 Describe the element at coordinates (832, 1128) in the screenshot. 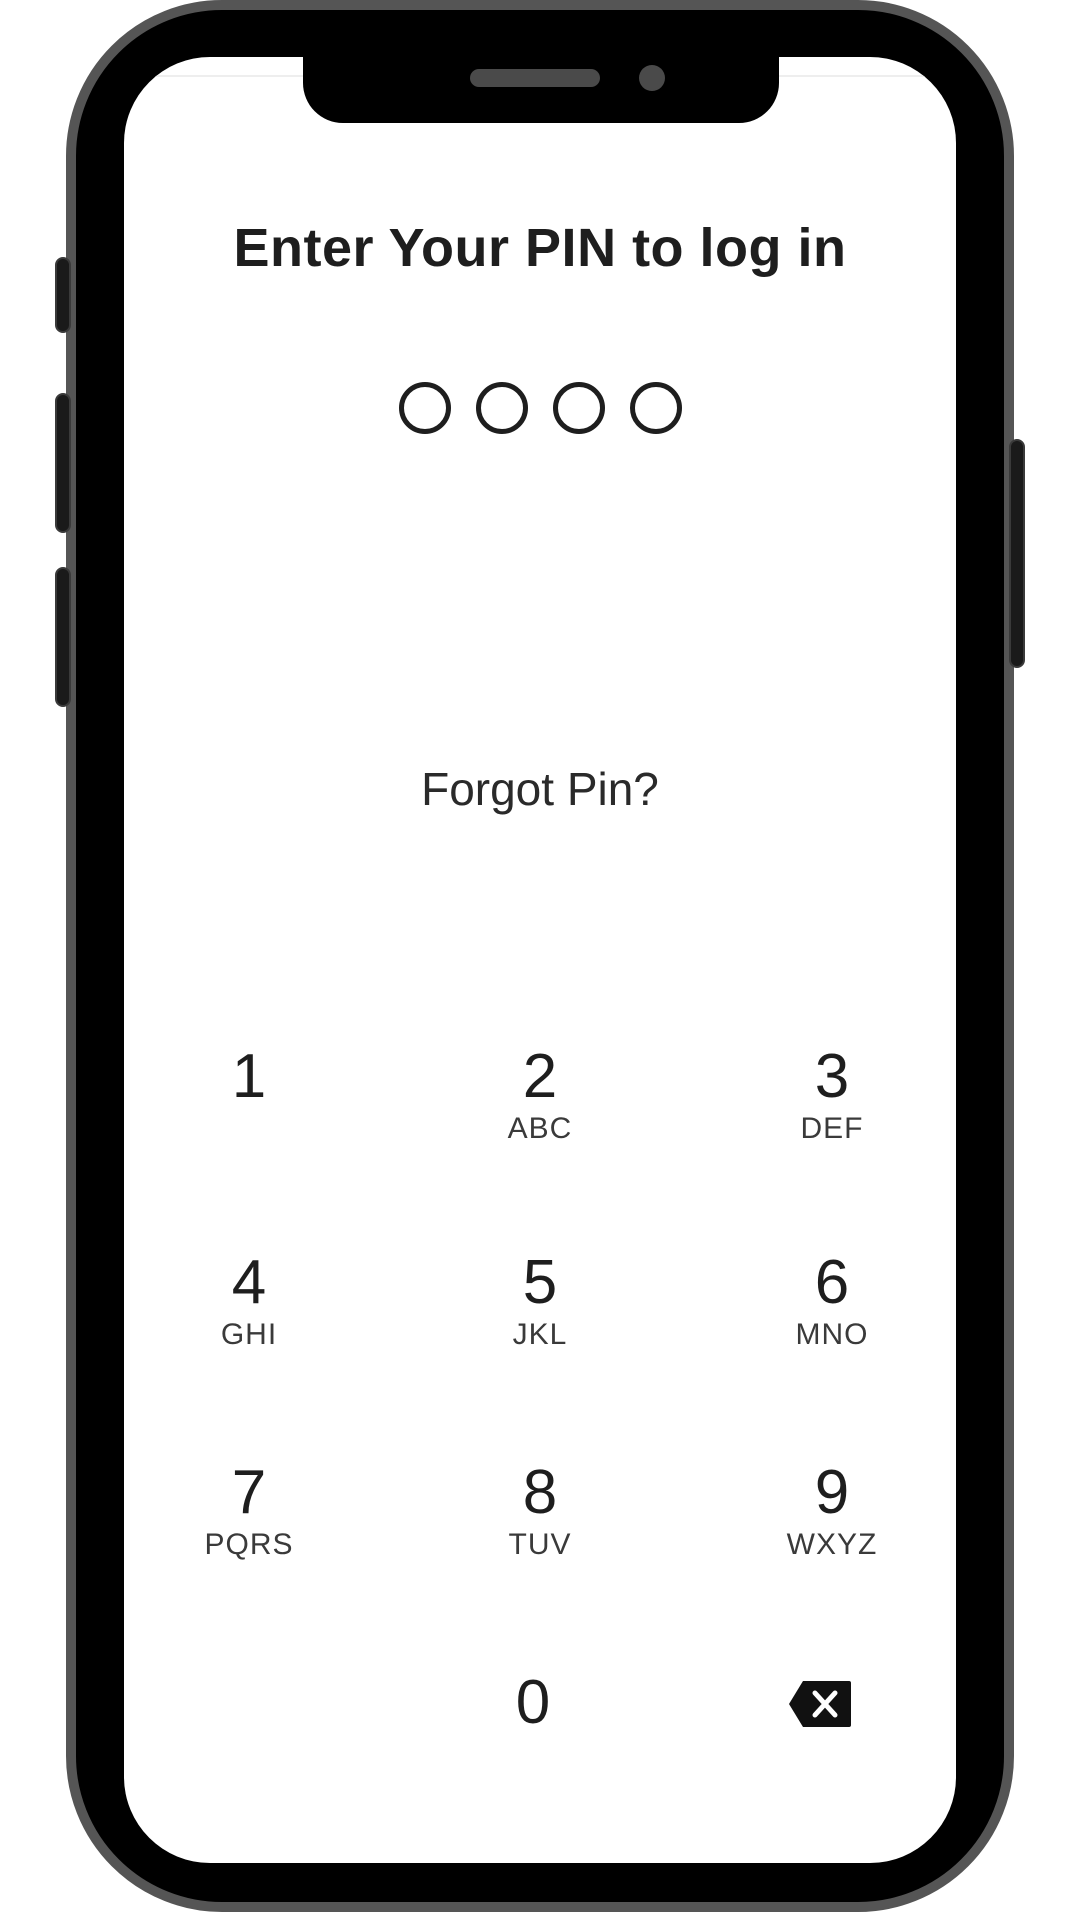

I see `key-letters: DEF` at that location.